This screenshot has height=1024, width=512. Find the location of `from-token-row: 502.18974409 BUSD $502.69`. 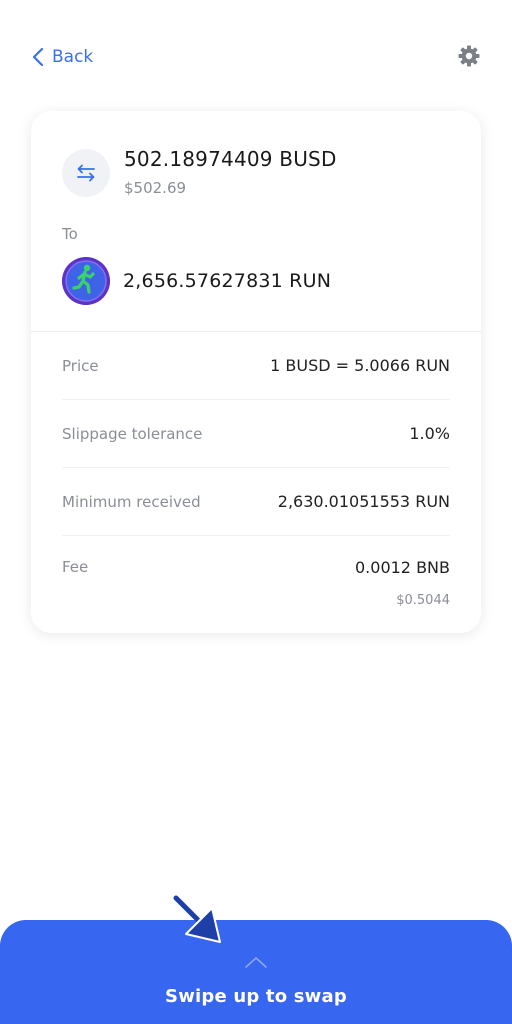

from-token-row: 502.18974409 BUSD $502.69 is located at coordinates (199, 172).